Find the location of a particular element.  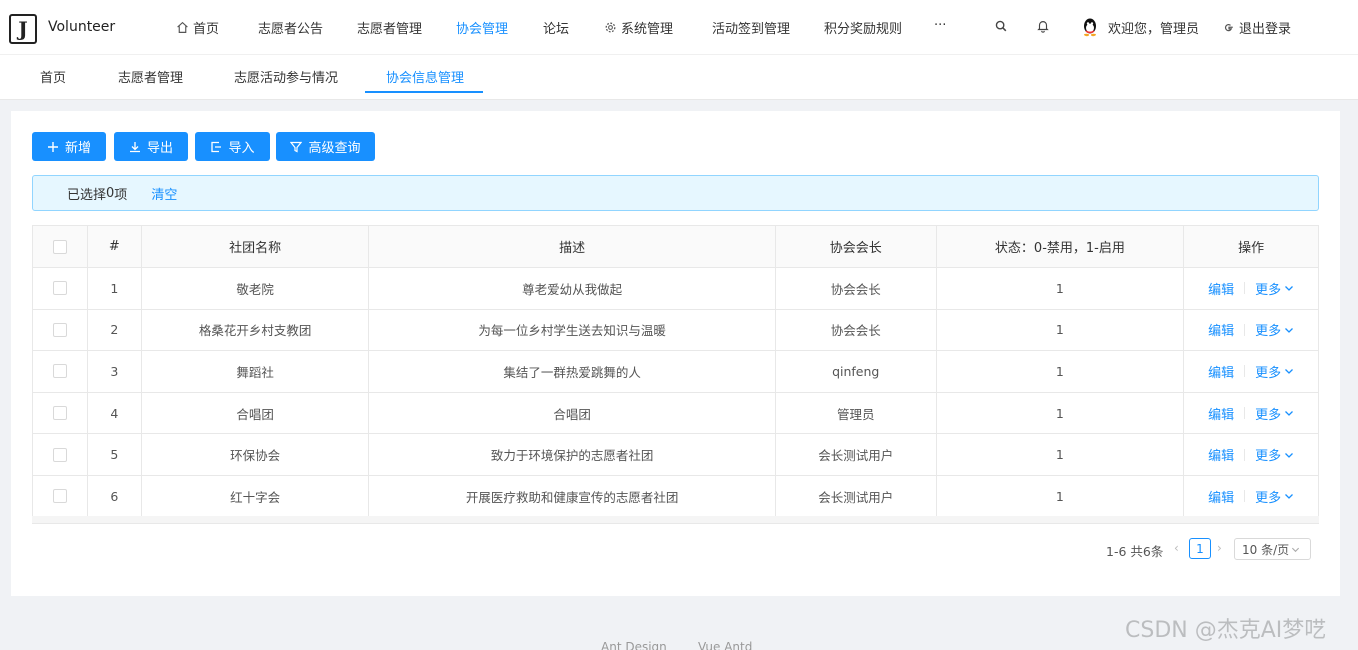

row-index: 2 is located at coordinates (115, 330).